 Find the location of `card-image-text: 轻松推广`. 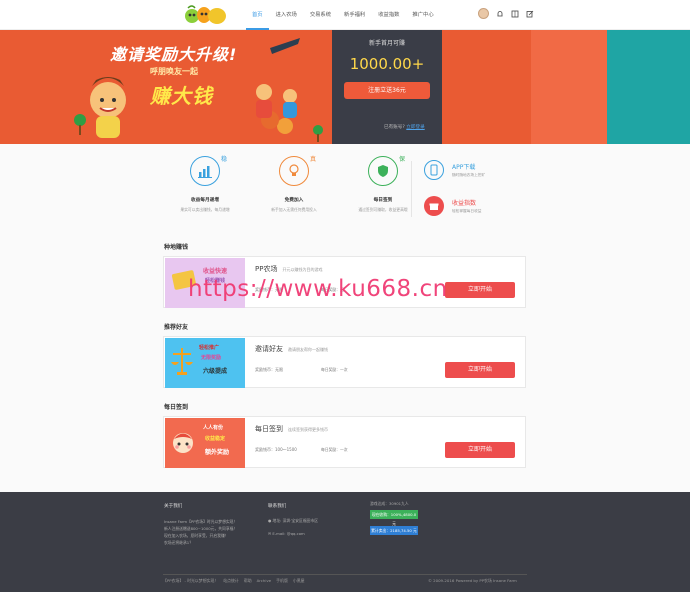

card-image-text: 轻松推广 is located at coordinates (209, 348).